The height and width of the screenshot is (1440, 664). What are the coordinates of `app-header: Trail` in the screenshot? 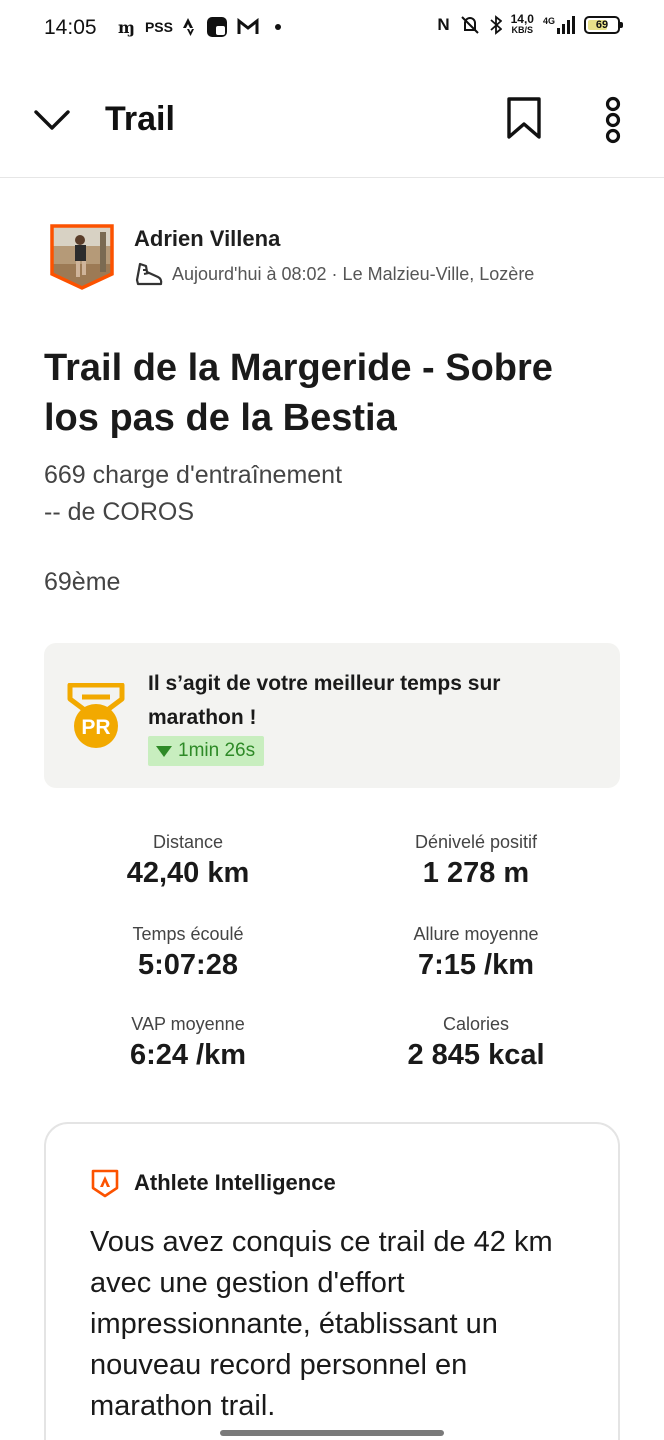 It's located at (332, 119).